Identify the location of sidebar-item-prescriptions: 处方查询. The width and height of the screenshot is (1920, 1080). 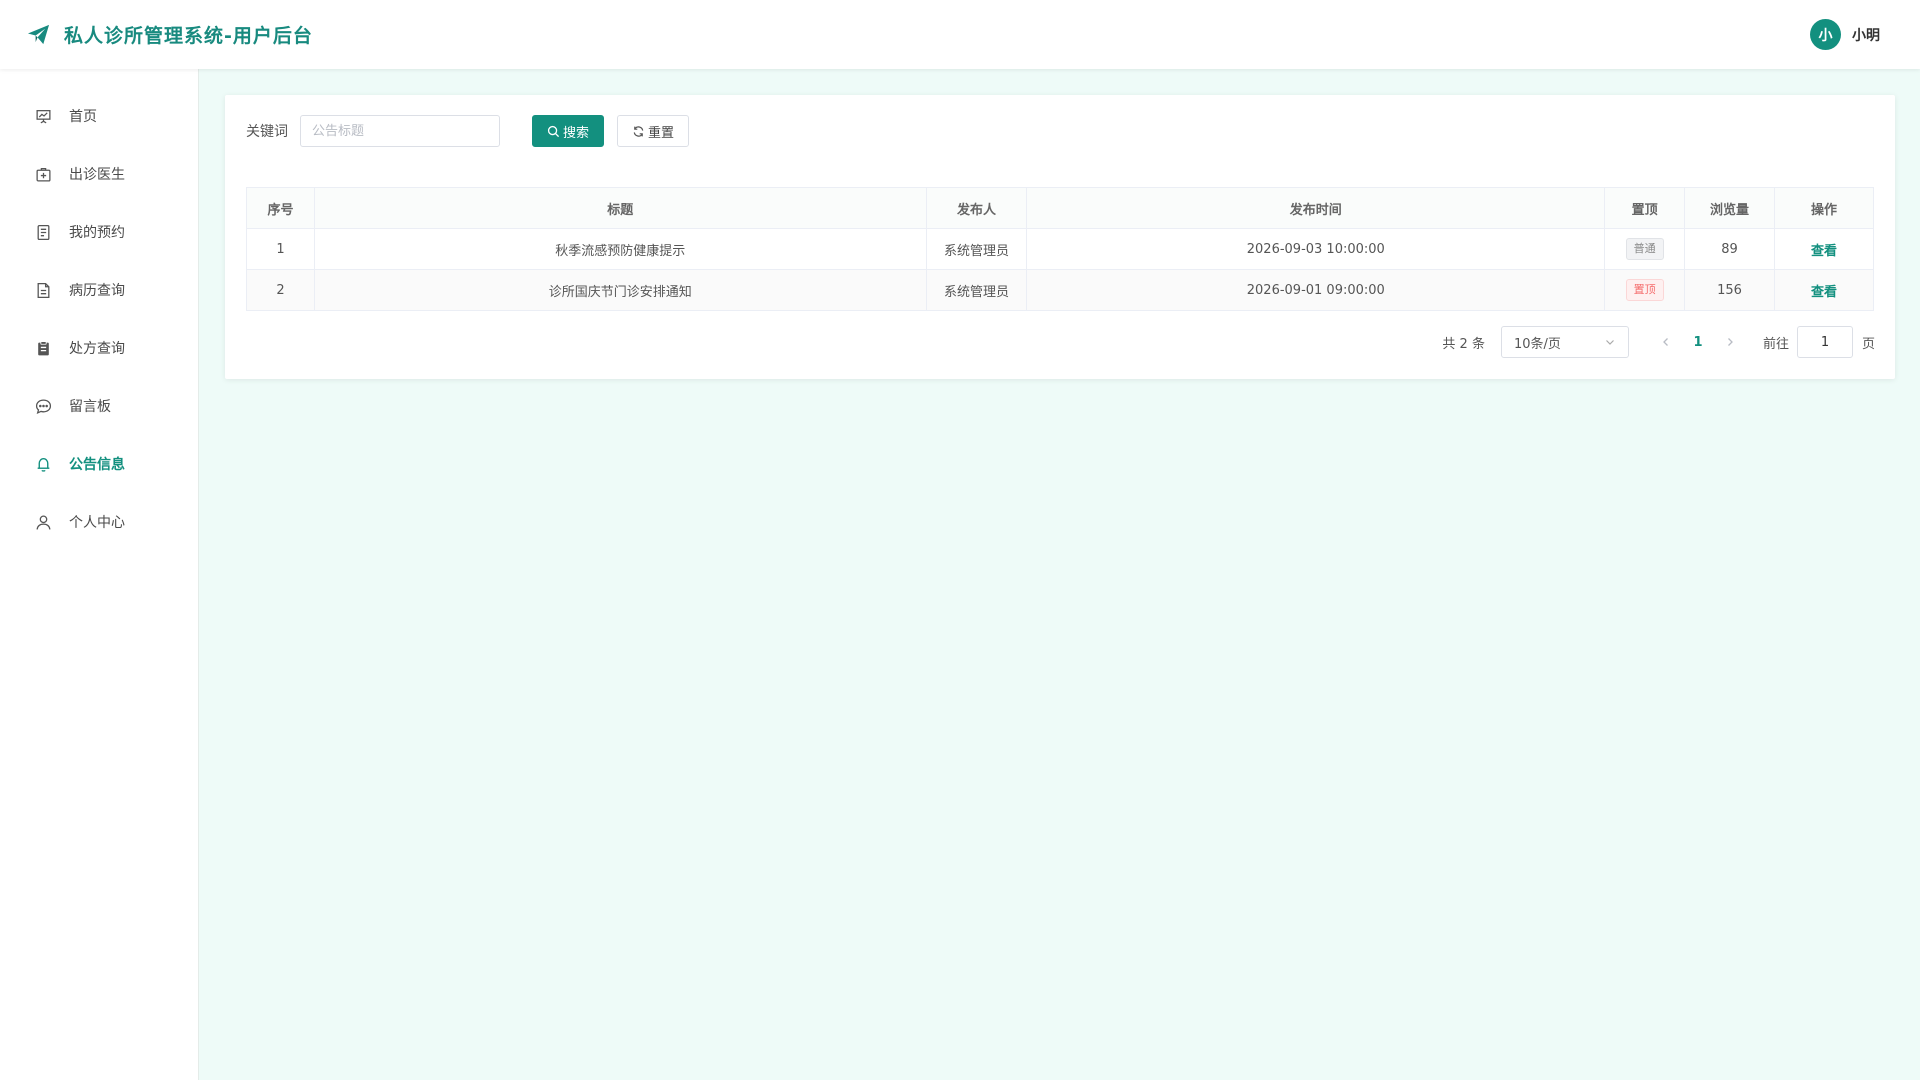
(99, 348).